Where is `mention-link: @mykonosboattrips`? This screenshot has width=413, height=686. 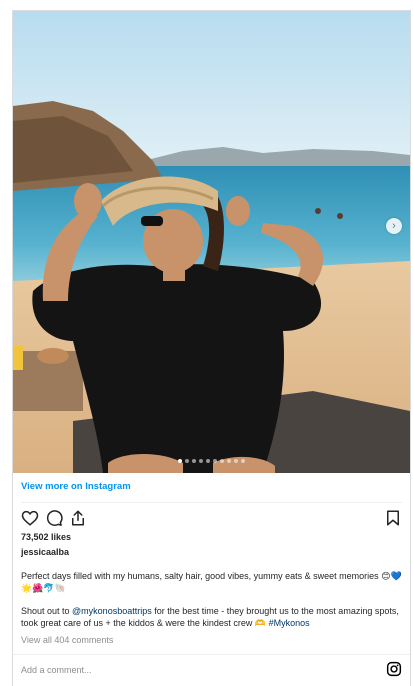 mention-link: @mykonosboattrips is located at coordinates (112, 611).